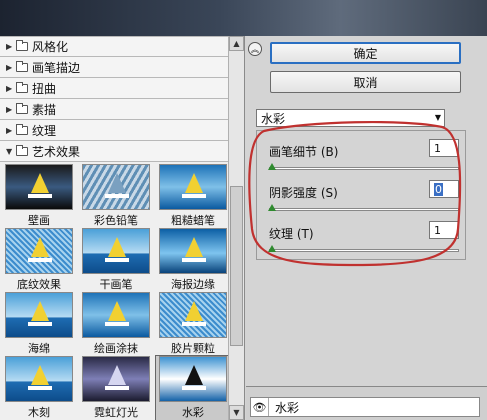  I want to click on thumbnail-label: 霓虹灯光, so click(116, 412).